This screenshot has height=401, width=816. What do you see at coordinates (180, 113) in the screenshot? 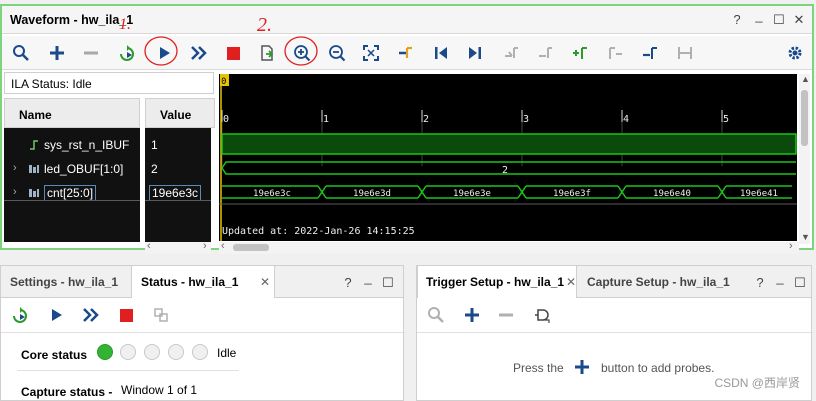
I see `value-column-header: Value` at bounding box center [180, 113].